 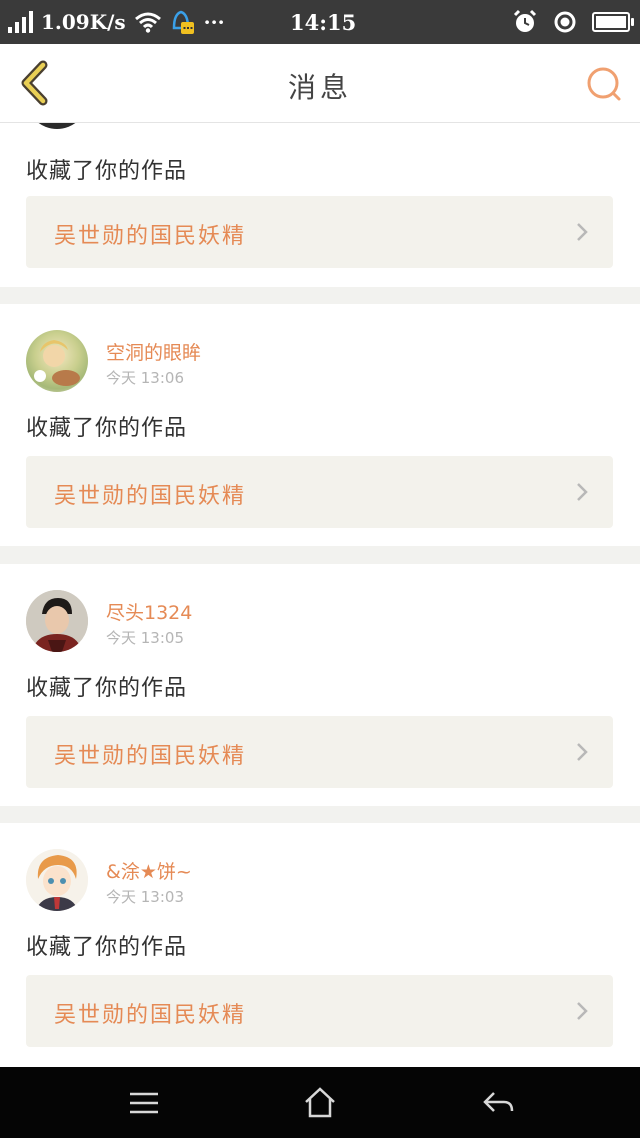 What do you see at coordinates (323, 22) in the screenshot?
I see `status-time: 14:15` at bounding box center [323, 22].